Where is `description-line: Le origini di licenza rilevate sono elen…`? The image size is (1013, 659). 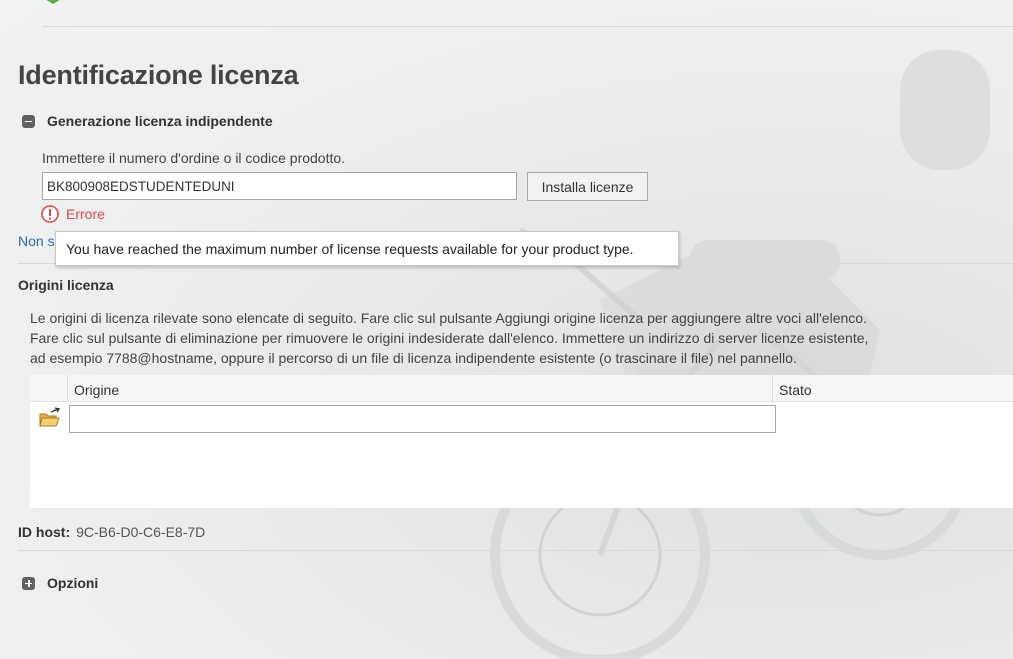
description-line: Le origini di licenza rilevate sono elen… is located at coordinates (448, 318).